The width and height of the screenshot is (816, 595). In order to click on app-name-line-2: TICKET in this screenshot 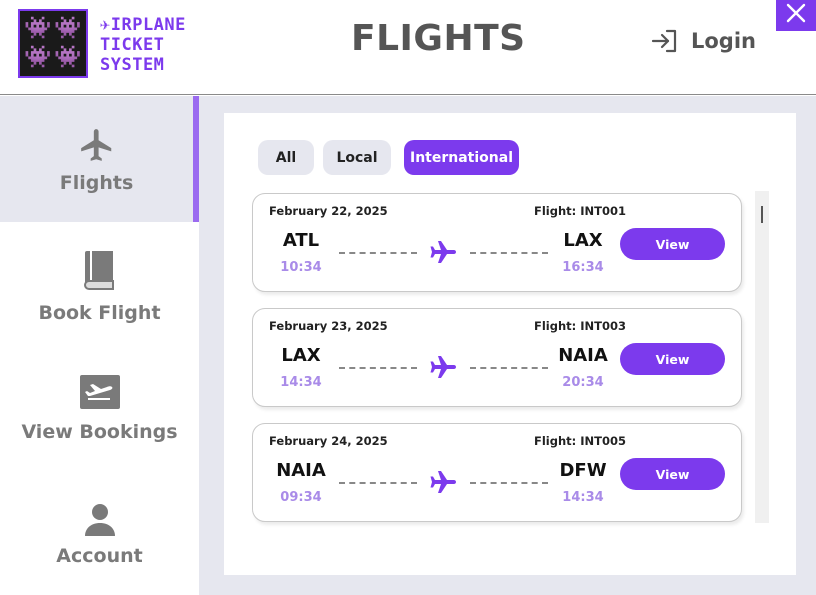, I will do `click(132, 45)`.